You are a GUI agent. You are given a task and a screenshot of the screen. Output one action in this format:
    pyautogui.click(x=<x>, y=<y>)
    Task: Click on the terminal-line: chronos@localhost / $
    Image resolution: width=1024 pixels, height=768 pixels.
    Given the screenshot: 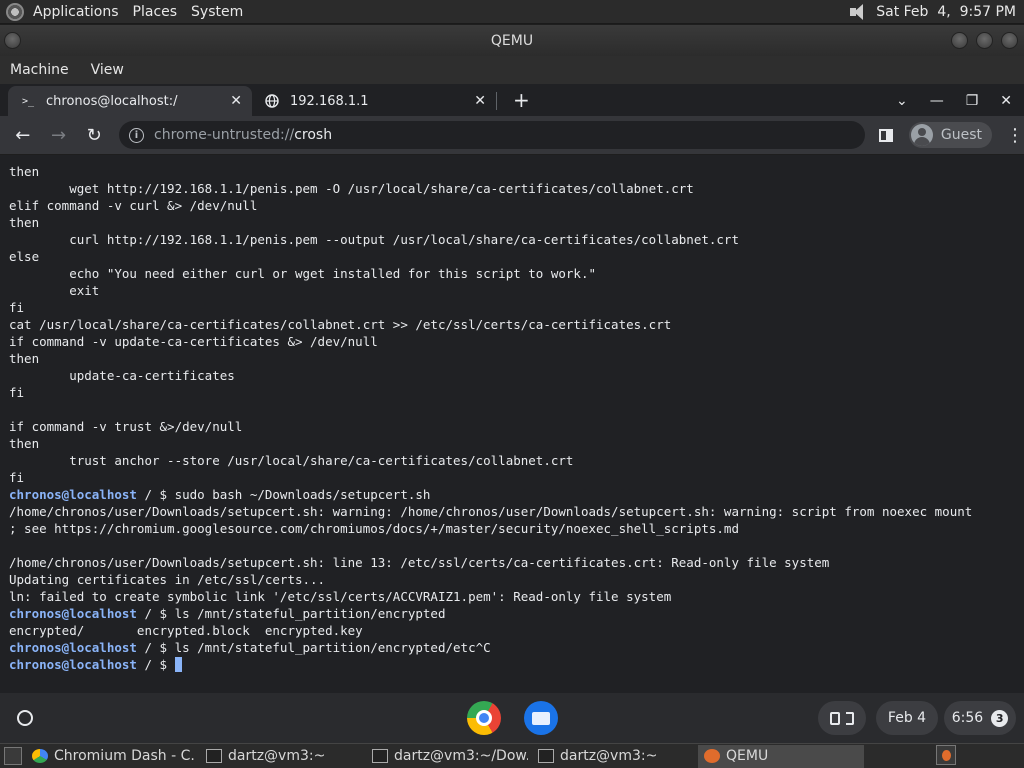 What is the action you would take?
    pyautogui.click(x=516, y=664)
    